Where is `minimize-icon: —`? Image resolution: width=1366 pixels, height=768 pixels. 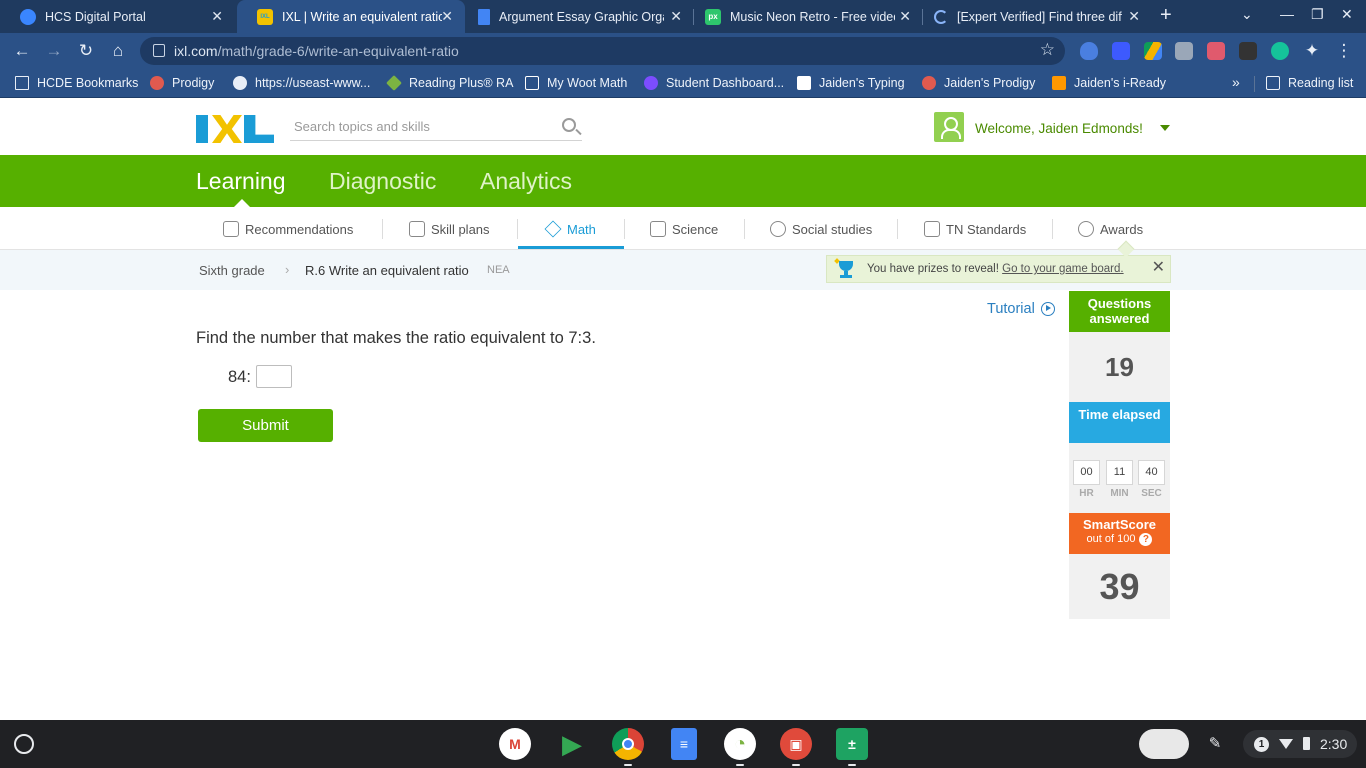
minimize-icon: — is located at coordinates (1287, 14).